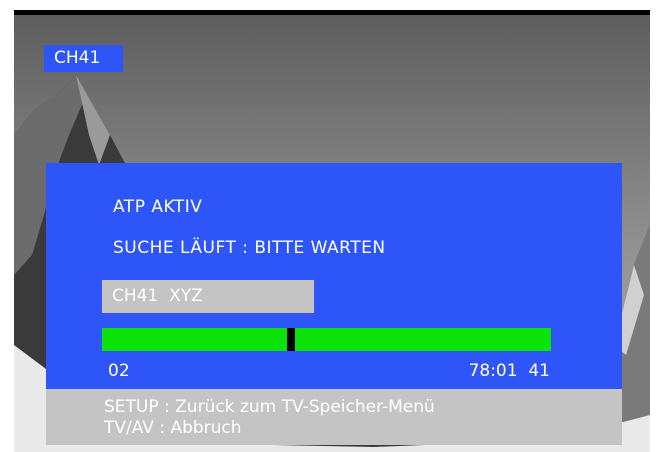 This screenshot has height=452, width=658. What do you see at coordinates (249, 248) in the screenshot?
I see `search-status-text: SUCHE LÄUFT : BITTE WARTEN` at bounding box center [249, 248].